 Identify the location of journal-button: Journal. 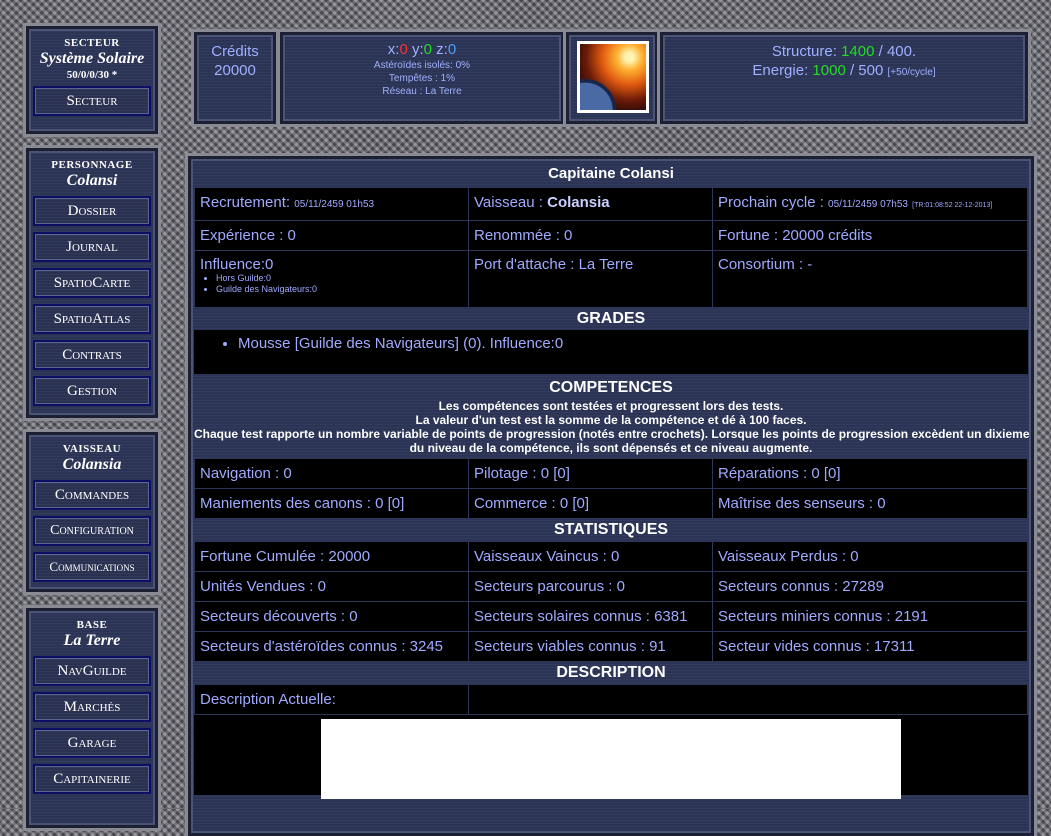
(92, 247).